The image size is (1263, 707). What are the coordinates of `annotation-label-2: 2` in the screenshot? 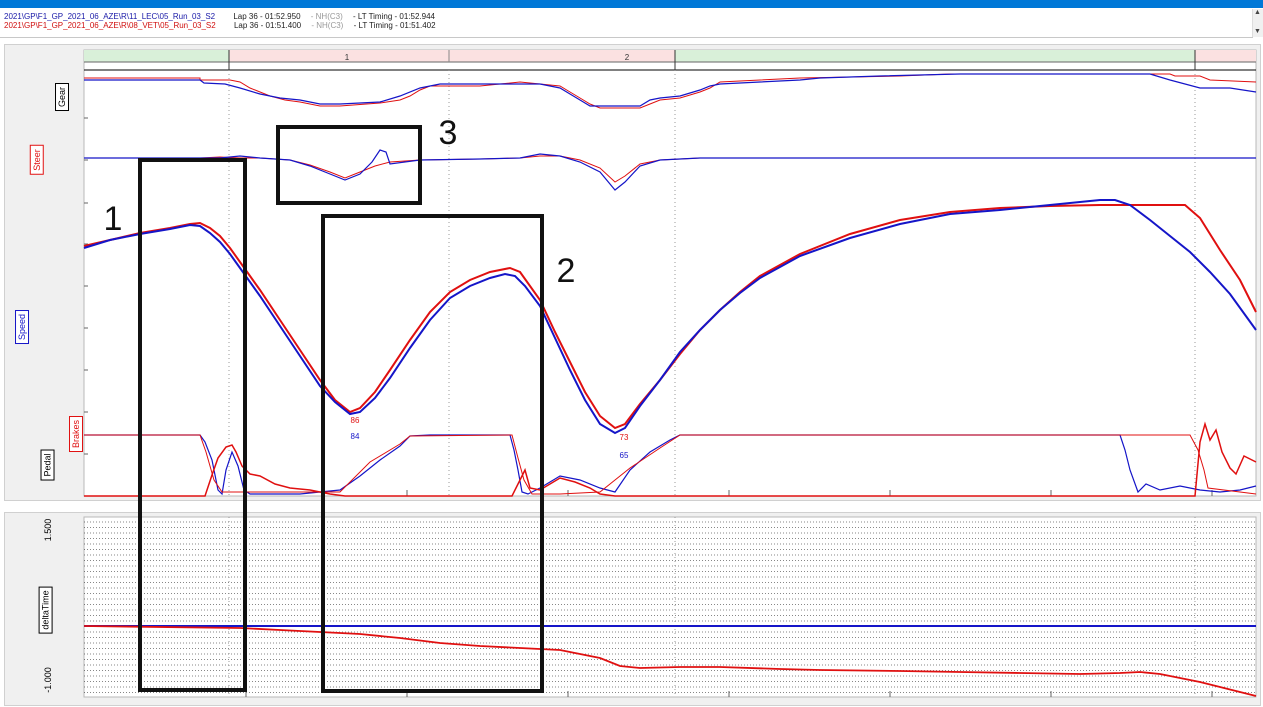 It's located at (566, 271).